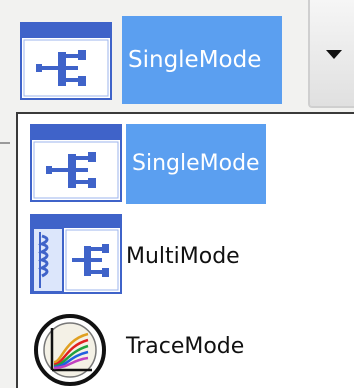 This screenshot has width=354, height=388. Describe the element at coordinates (5, 143) in the screenshot. I see `divider` at that location.